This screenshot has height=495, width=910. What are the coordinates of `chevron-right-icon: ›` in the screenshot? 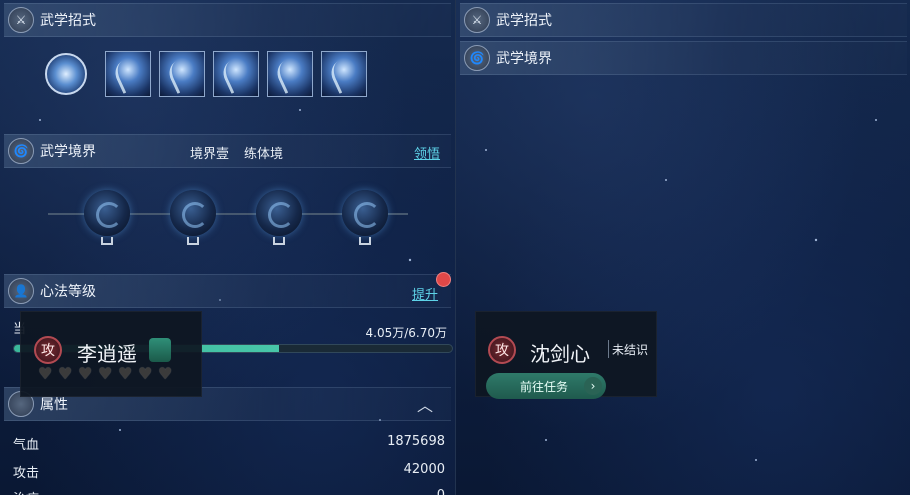 It's located at (593, 386).